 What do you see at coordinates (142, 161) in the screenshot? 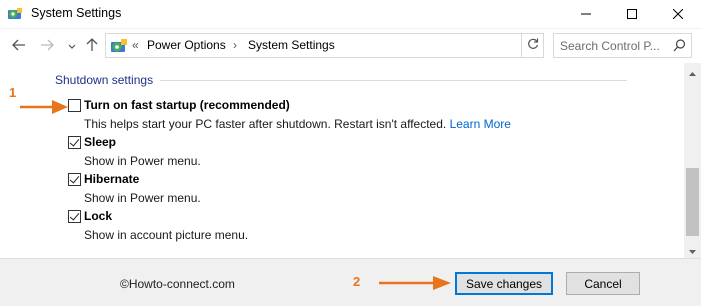
I see `sleep-description: Show in Power menu.` at bounding box center [142, 161].